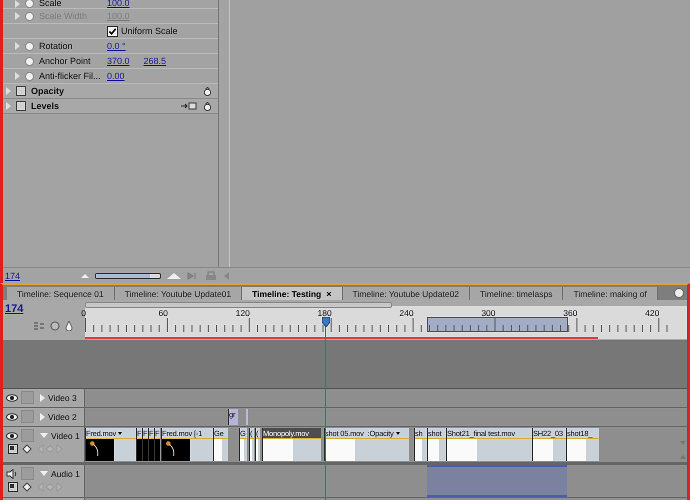 This screenshot has width=690, height=500. I want to click on property-name: Anchor Point, so click(65, 61).